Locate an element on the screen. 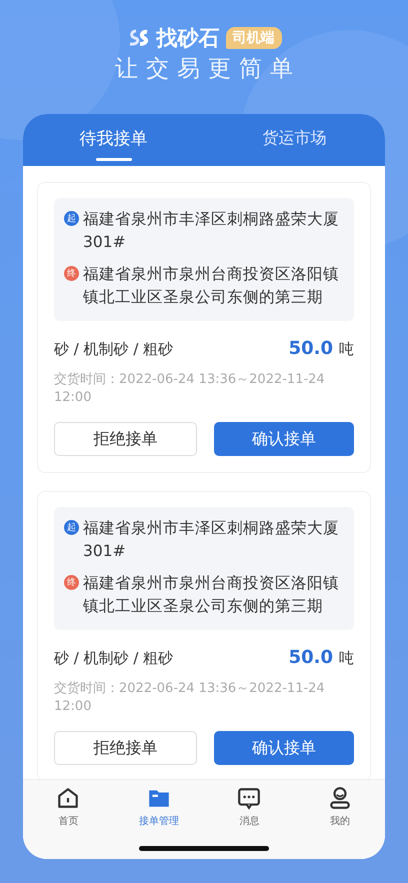  nav-item: 我的 is located at coordinates (339, 807).